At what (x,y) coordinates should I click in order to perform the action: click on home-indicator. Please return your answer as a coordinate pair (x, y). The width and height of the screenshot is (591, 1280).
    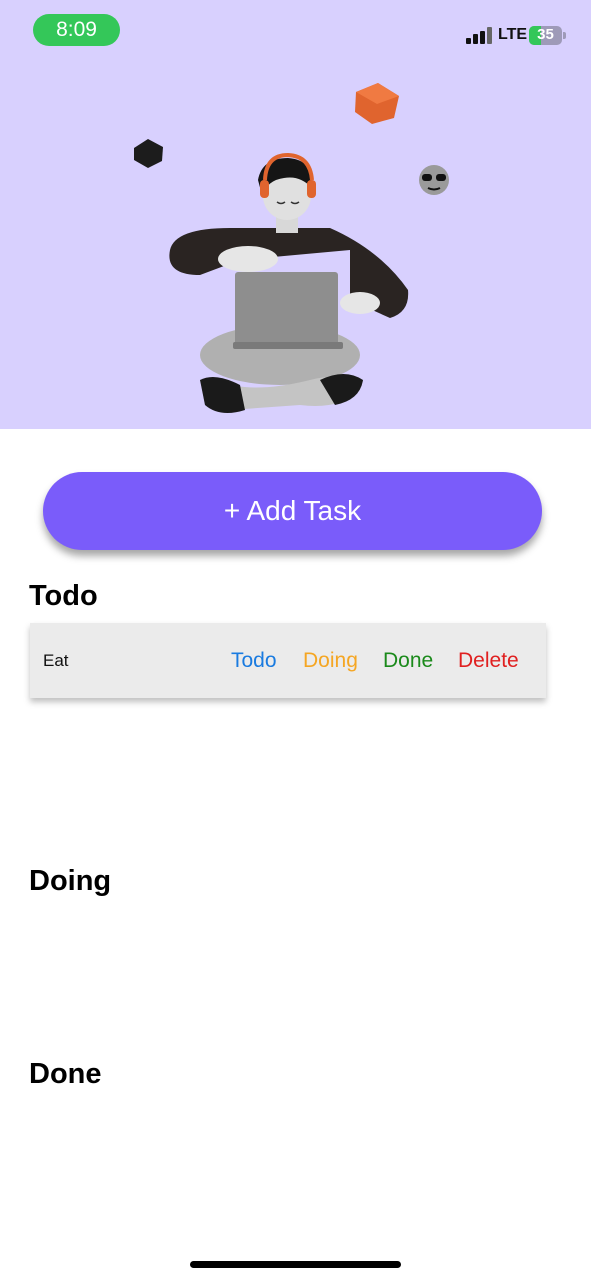
    Looking at the image, I should click on (295, 1264).